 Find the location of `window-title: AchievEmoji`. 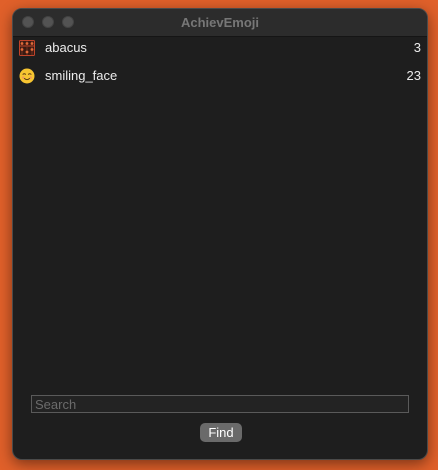

window-title: AchievEmoji is located at coordinates (220, 22).